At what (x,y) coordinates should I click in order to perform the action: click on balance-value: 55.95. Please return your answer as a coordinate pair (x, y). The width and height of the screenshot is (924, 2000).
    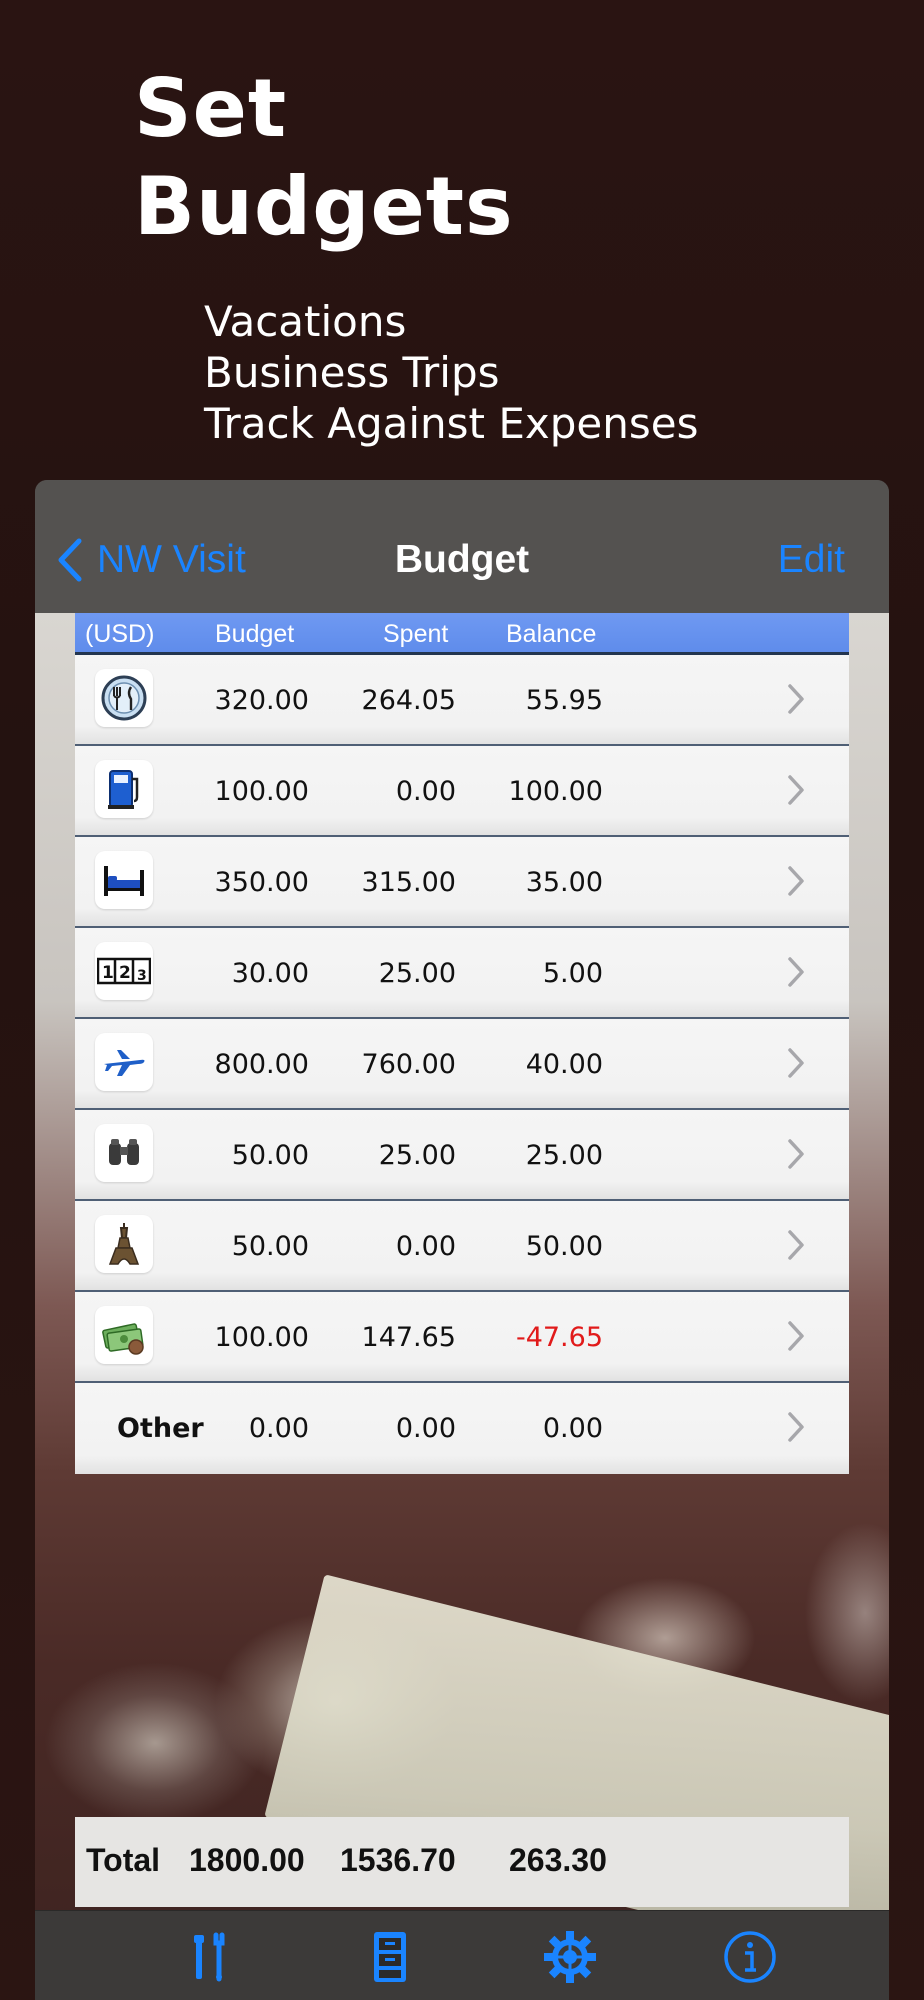
    Looking at the image, I should click on (564, 700).